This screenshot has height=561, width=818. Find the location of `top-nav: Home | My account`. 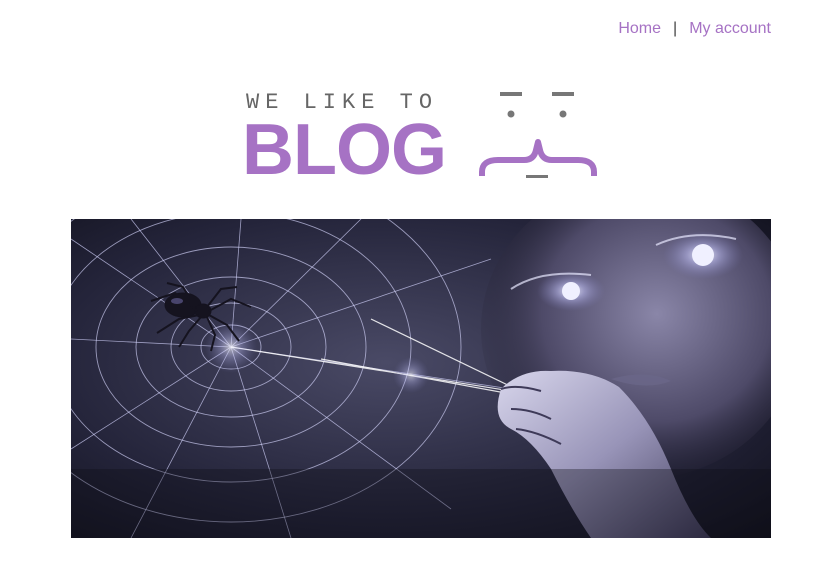

top-nav: Home | My account is located at coordinates (694, 29).